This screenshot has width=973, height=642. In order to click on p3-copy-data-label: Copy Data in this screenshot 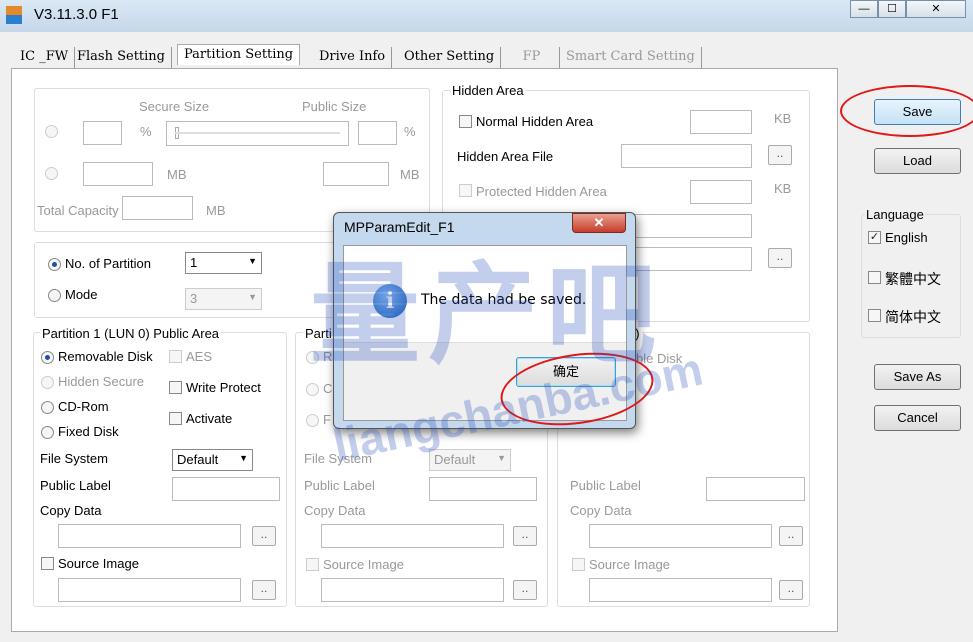, I will do `click(601, 510)`.